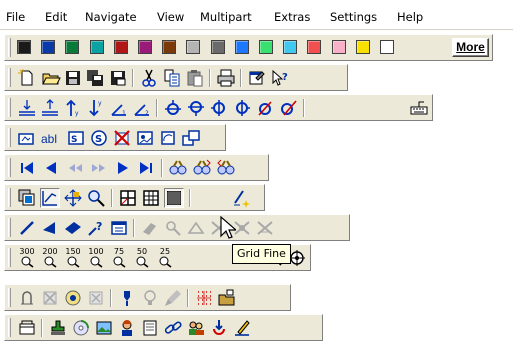 The height and width of the screenshot is (345, 513). Describe the element at coordinates (470, 47) in the screenshot. I see `more-colors-button: More` at that location.